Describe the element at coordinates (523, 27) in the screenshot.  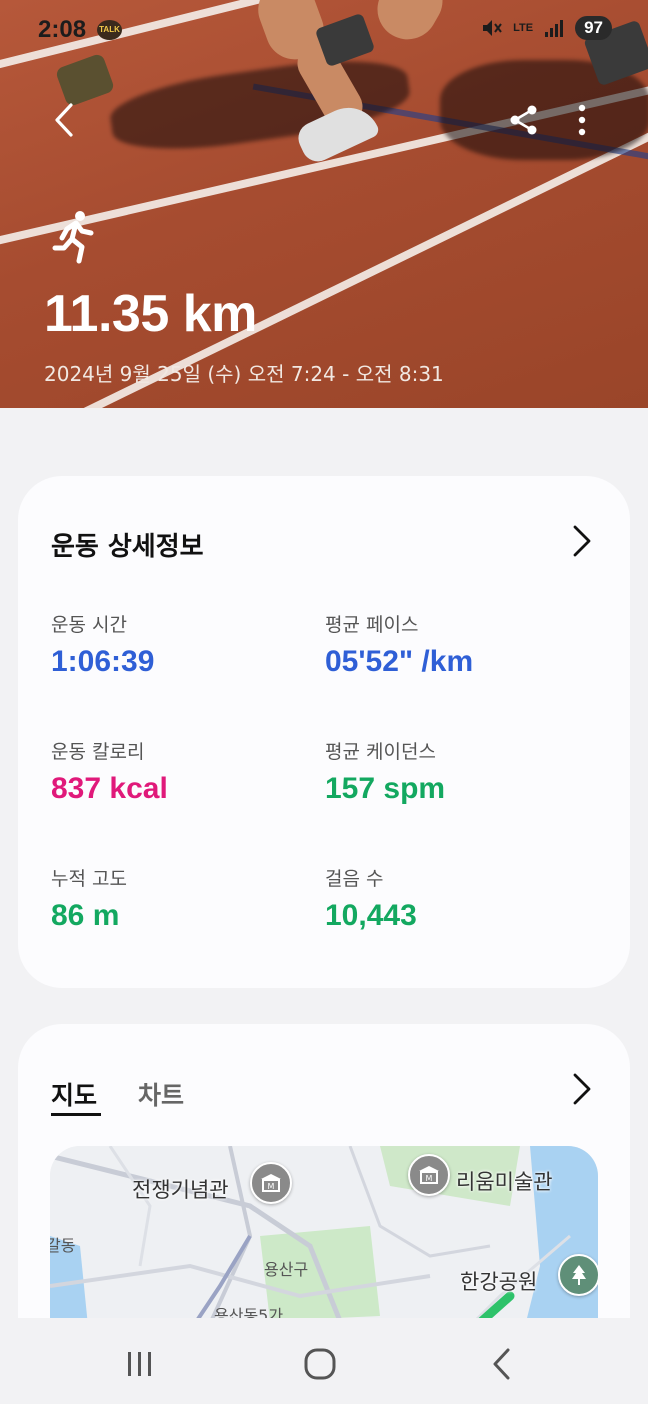
I see `network-type: LTE` at that location.